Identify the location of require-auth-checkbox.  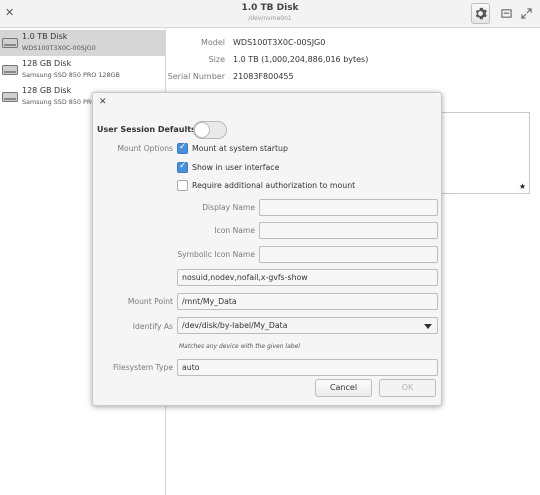
(182, 185).